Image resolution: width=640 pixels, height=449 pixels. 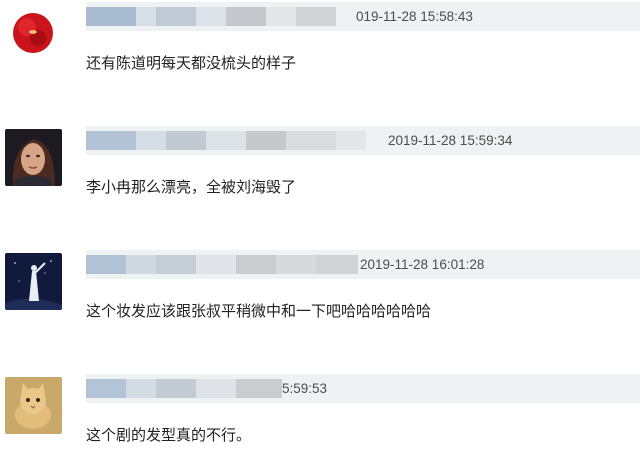 I want to click on comment-header: 2019-11-28 16:01:28, so click(x=363, y=264).